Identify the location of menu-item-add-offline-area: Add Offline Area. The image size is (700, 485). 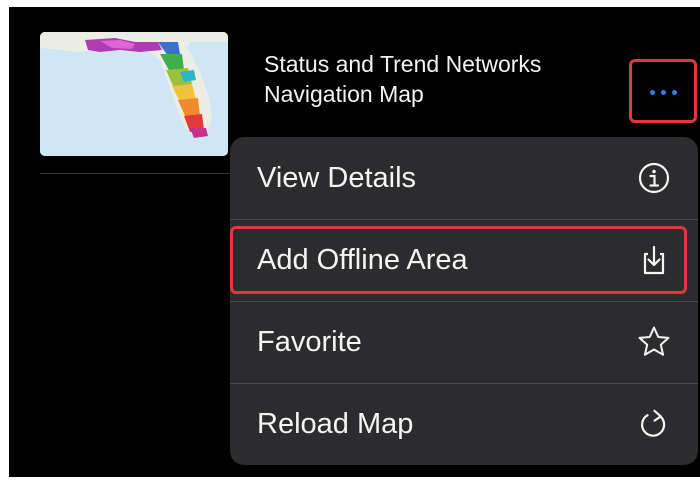
(464, 260).